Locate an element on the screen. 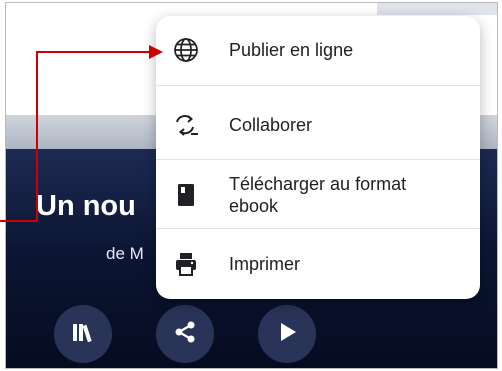  menu-item-download-ebook: Télécharger au format ebook is located at coordinates (318, 195).